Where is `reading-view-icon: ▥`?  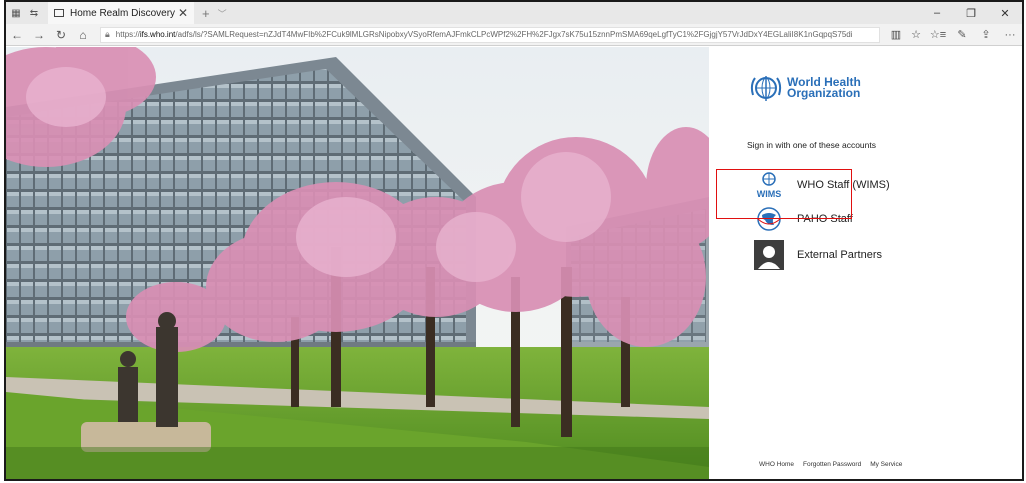 reading-view-icon: ▥ is located at coordinates (896, 34).